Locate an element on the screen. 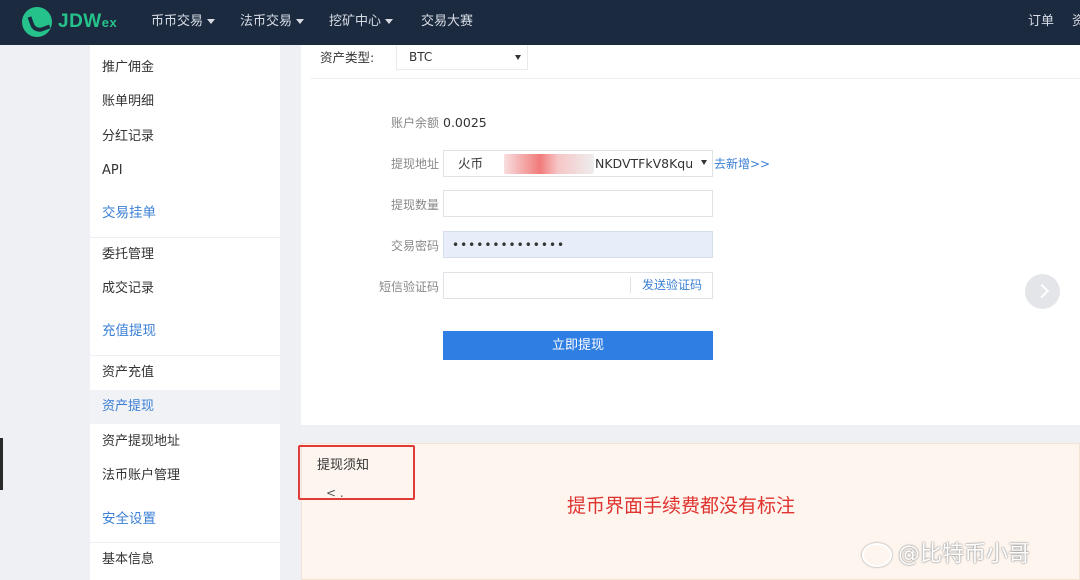 This screenshot has height=580, width=1080. sidebar-item-order-management: 委托管理 is located at coordinates (128, 255).